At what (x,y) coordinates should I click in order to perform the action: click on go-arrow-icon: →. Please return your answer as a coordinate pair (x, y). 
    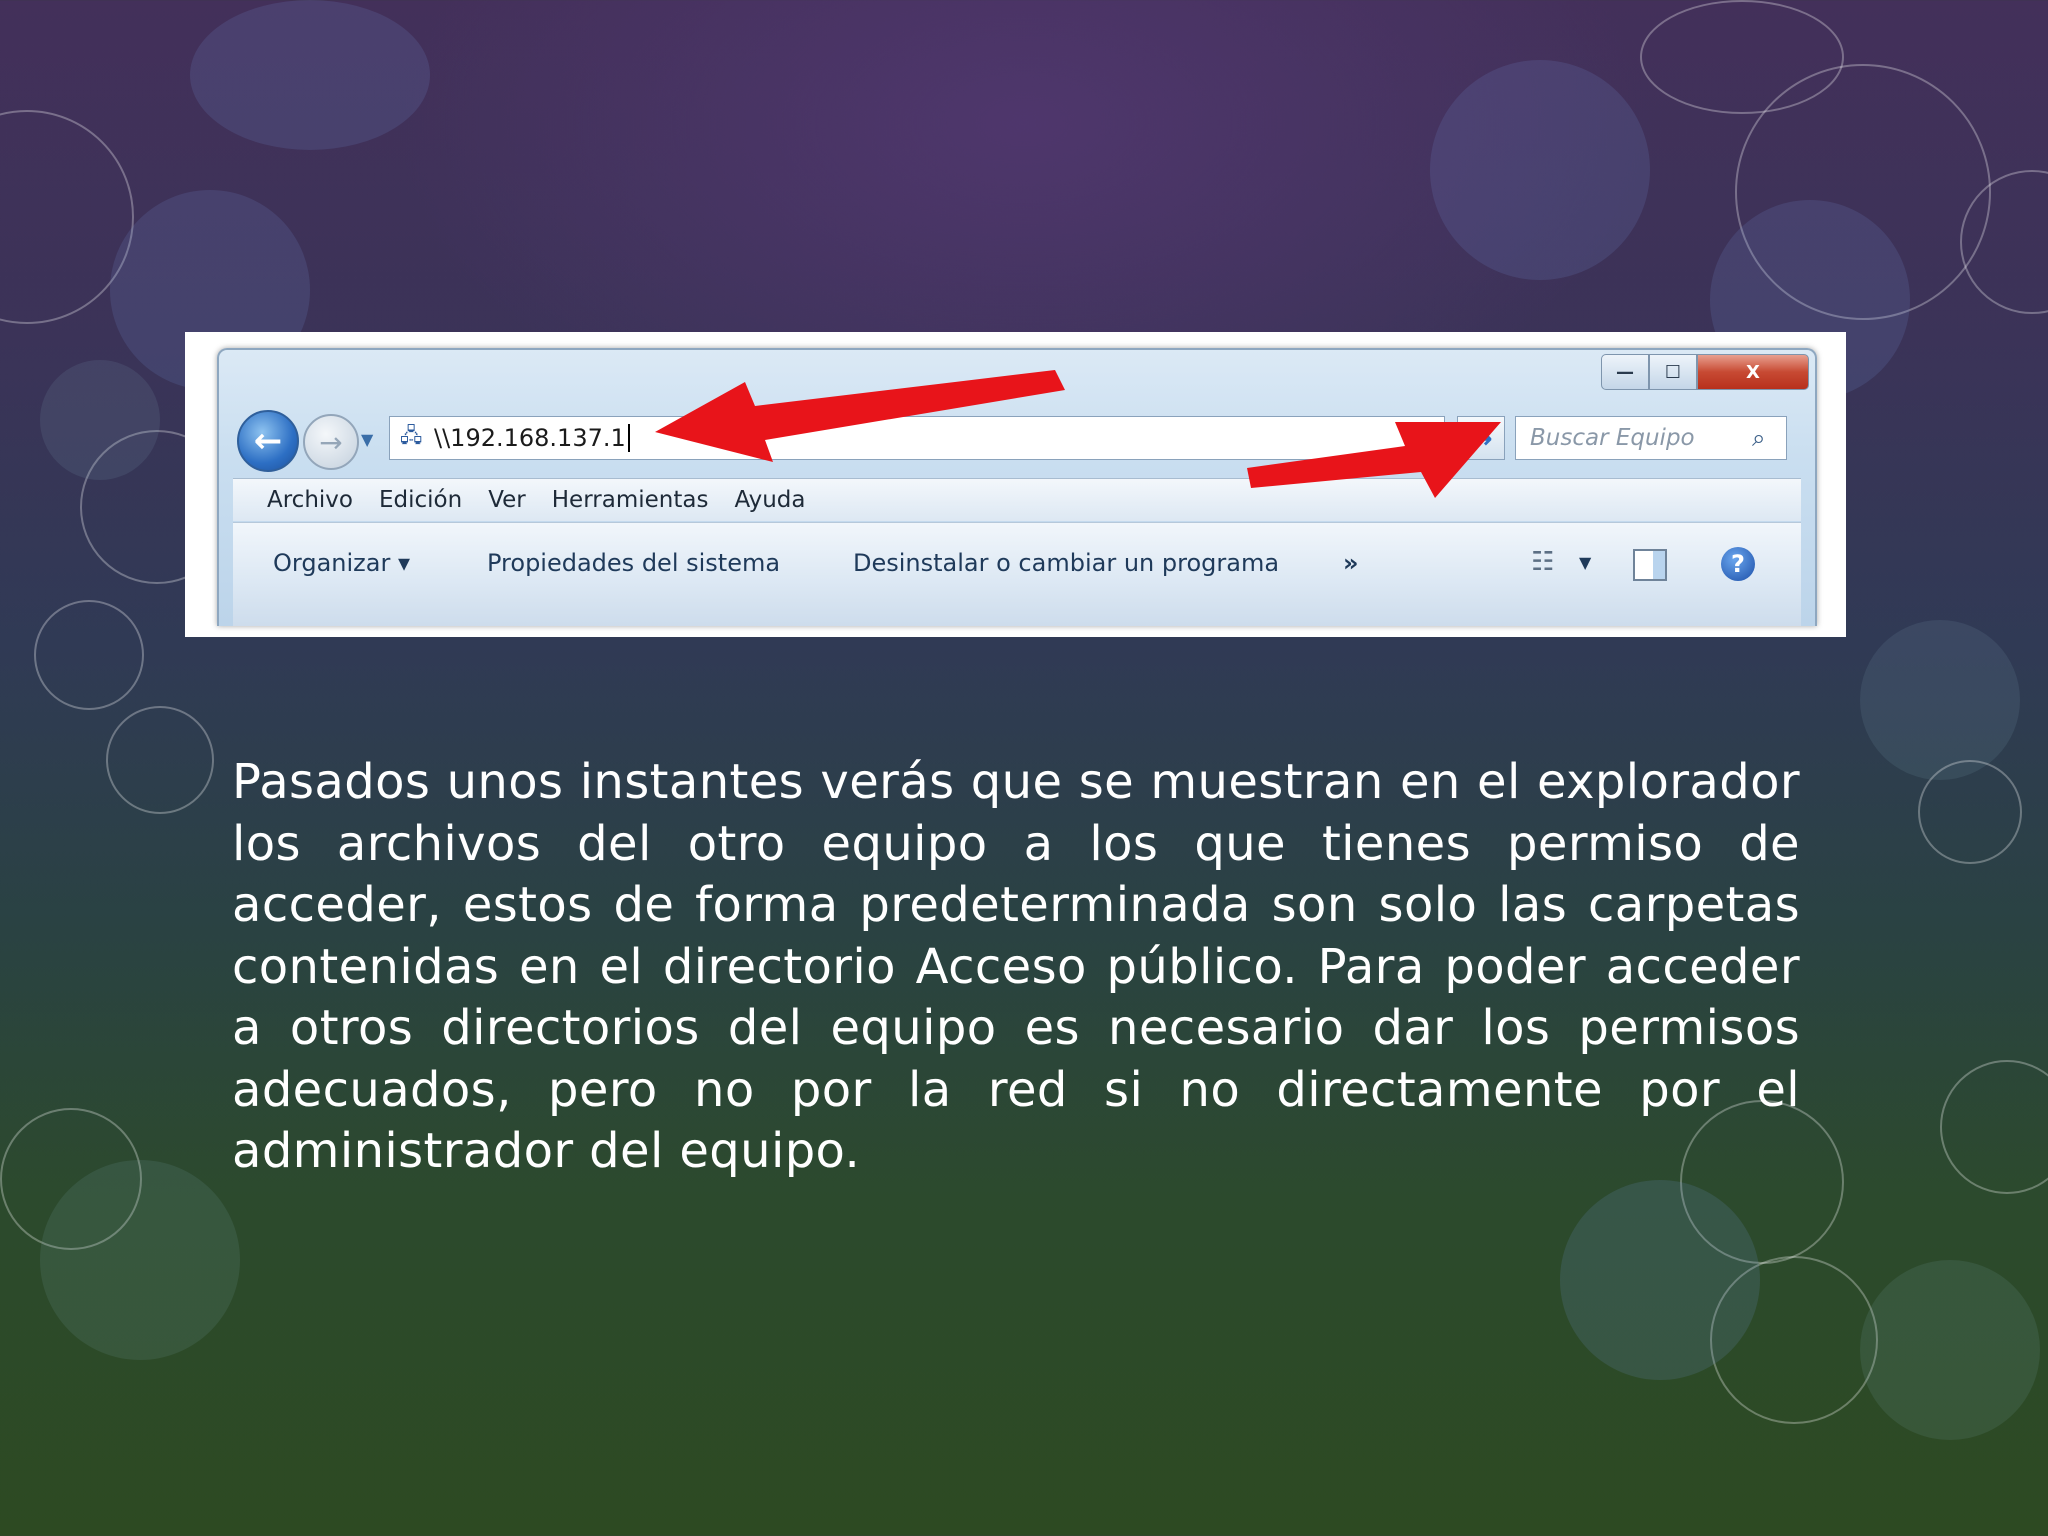
    Looking at the image, I should click on (1481, 438).